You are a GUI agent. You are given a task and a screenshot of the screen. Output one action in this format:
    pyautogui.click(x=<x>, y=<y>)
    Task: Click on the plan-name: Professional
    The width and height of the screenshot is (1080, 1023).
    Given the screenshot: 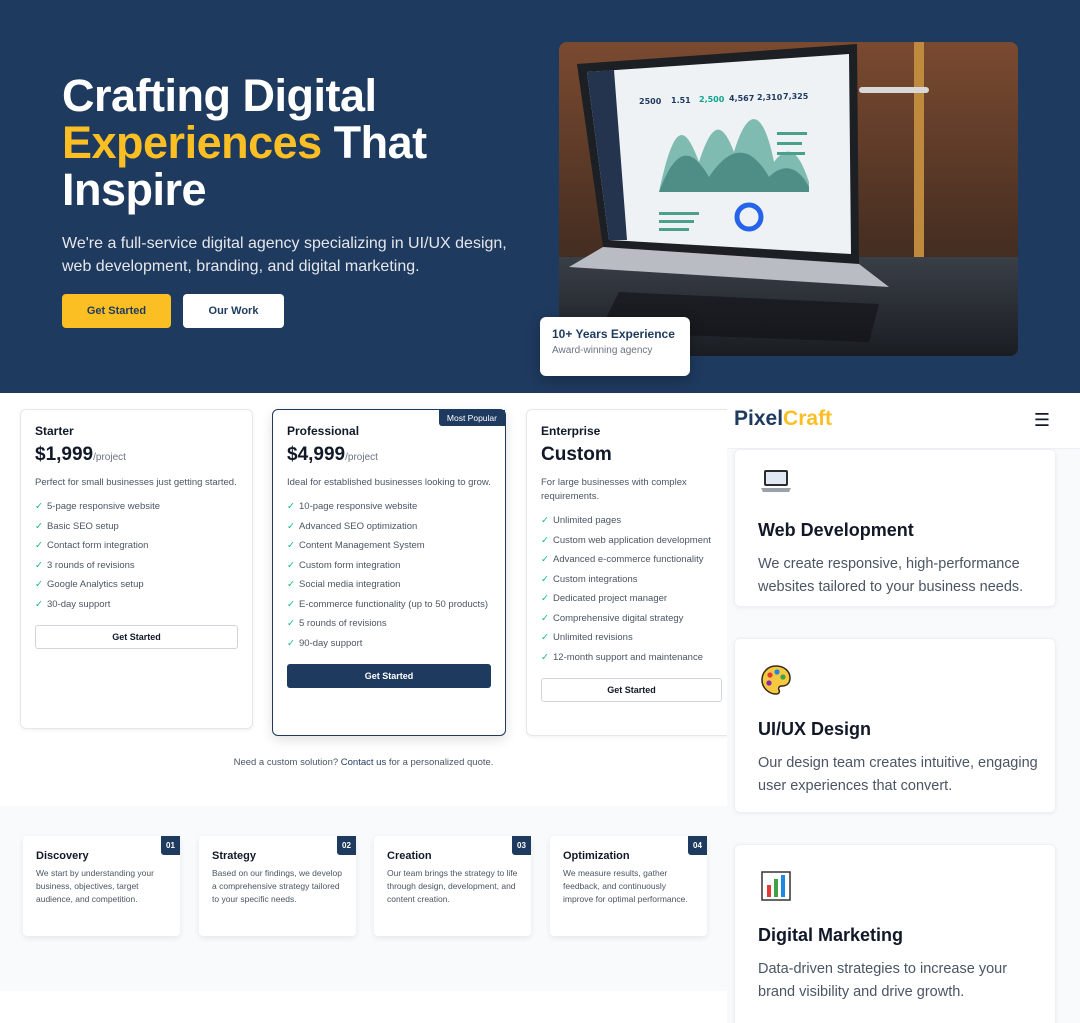 What is the action you would take?
    pyautogui.click(x=323, y=431)
    